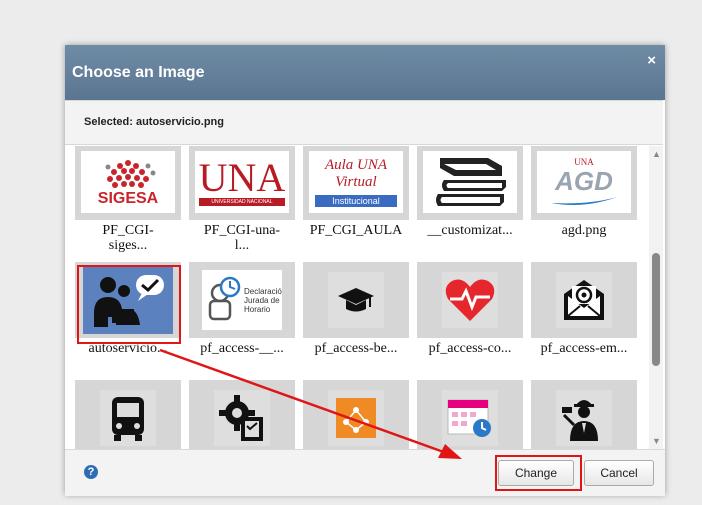 This screenshot has width=702, height=505. What do you see at coordinates (310, 403) in the screenshot?
I see `annotation-arrow` at bounding box center [310, 403].